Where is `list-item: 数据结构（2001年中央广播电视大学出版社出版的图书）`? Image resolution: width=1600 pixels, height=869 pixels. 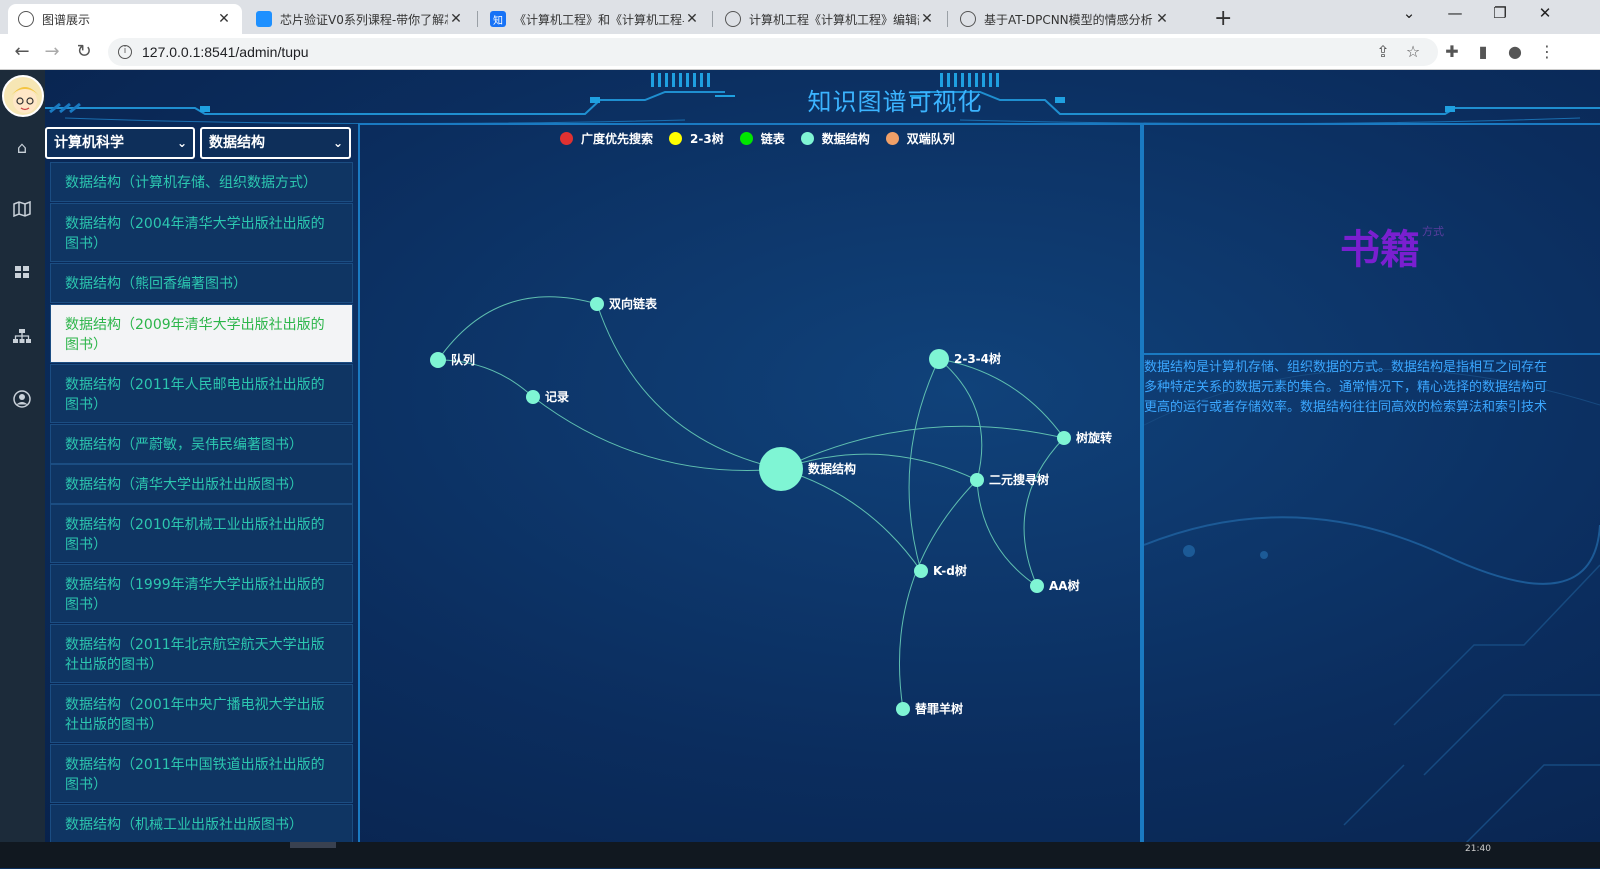
list-item: 数据结构（2001年中央广播电视大学出版社出版的图书） is located at coordinates (201, 713).